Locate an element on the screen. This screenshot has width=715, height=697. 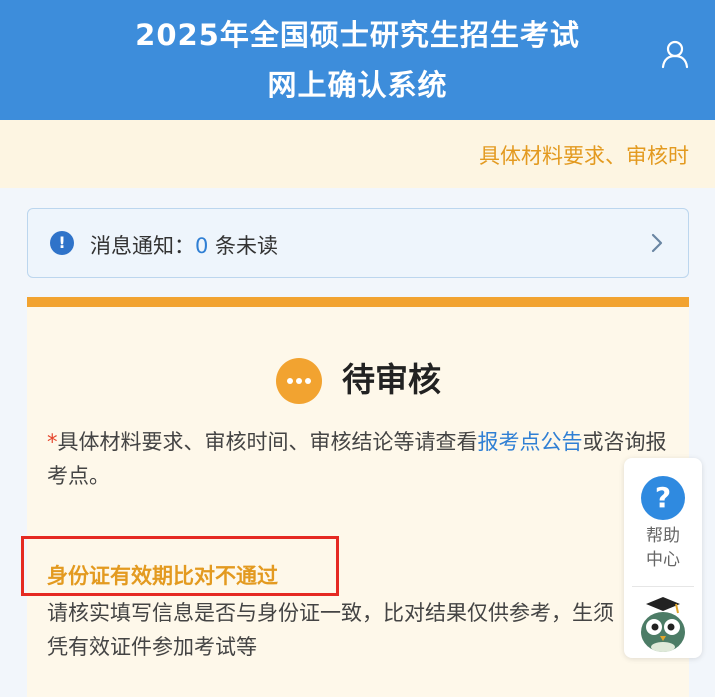
notice-strip-text: 具体材料要求、审核时 is located at coordinates (584, 156).